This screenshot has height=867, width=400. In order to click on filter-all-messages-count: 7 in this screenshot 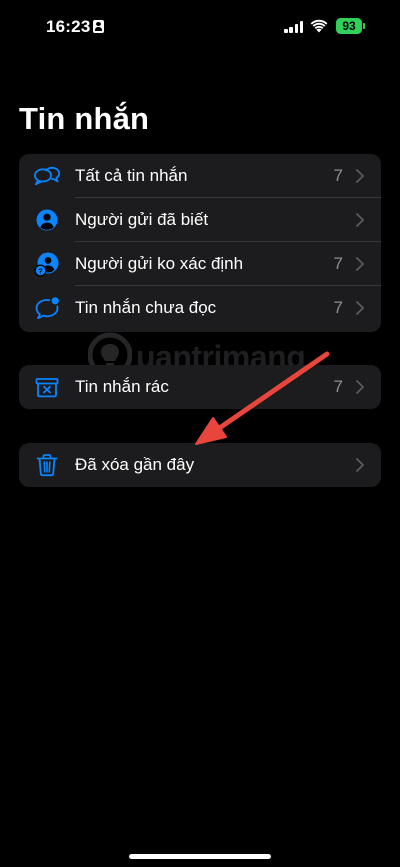, I will do `click(338, 175)`.